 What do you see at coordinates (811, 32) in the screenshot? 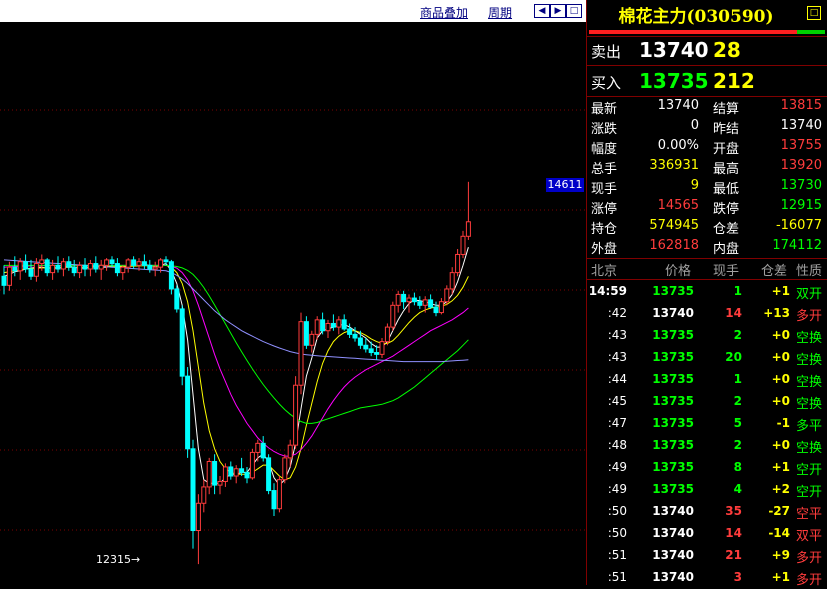
I see `buy-strength-bar` at bounding box center [811, 32].